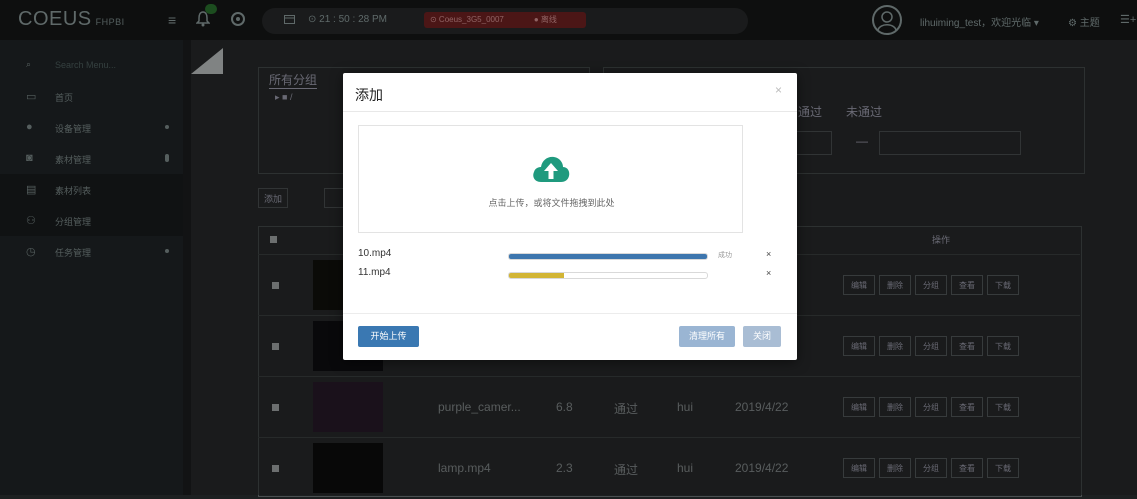 This screenshot has height=499, width=1137. I want to click on upload-dropzone: 点击上传，或将文件拖拽到此处, so click(550, 179).